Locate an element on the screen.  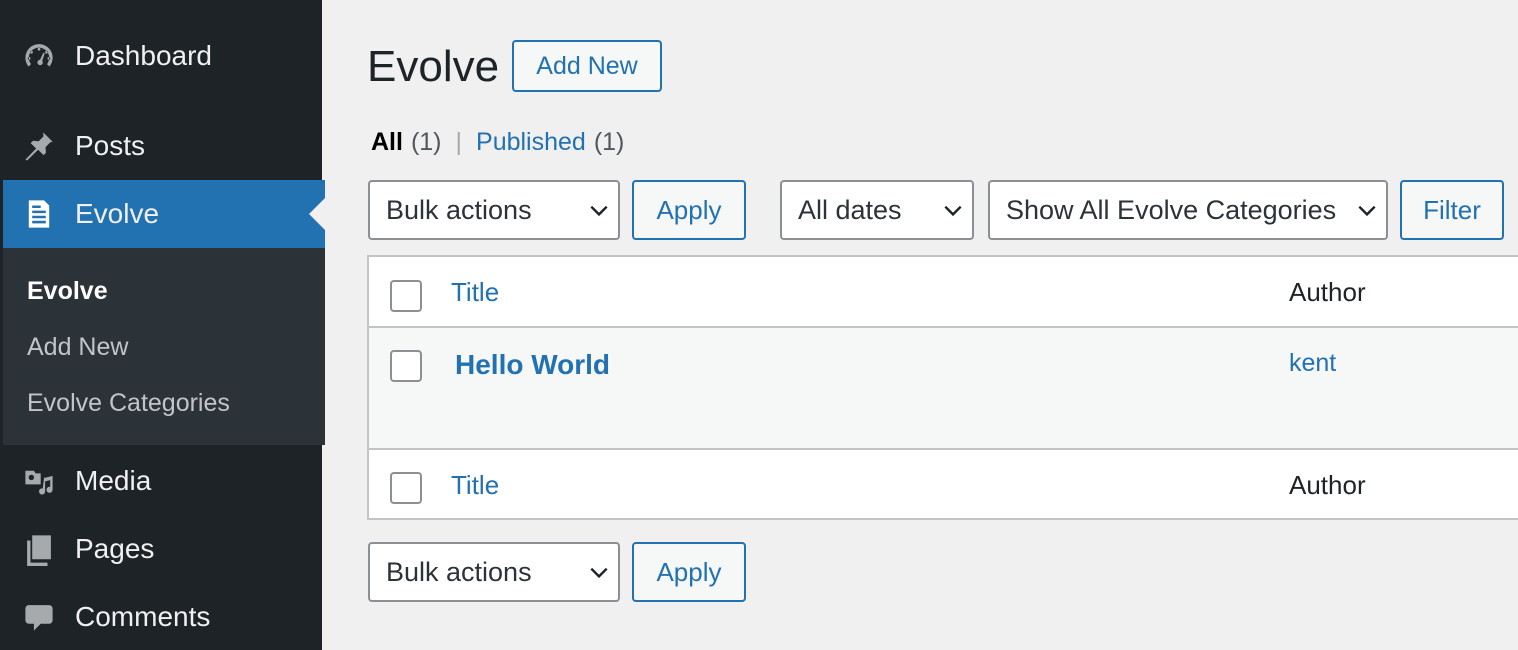
post-author-link: kent is located at coordinates (1312, 363).